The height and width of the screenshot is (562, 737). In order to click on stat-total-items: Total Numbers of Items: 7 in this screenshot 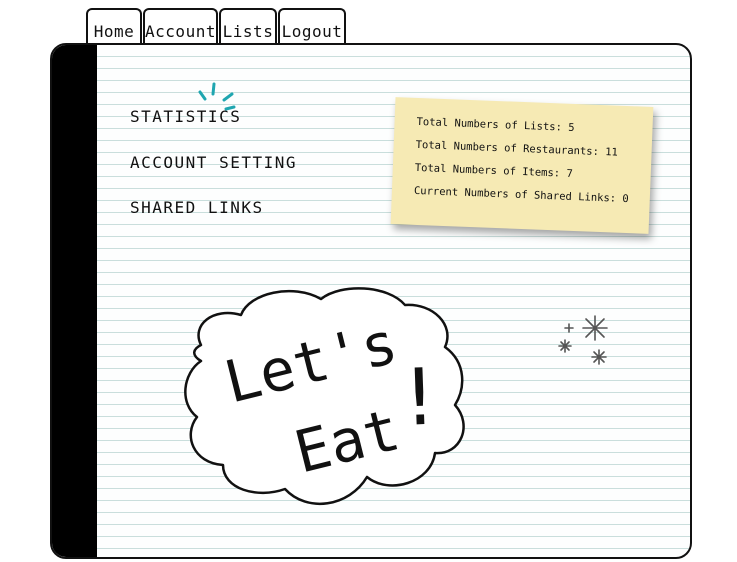, I will do `click(494, 171)`.